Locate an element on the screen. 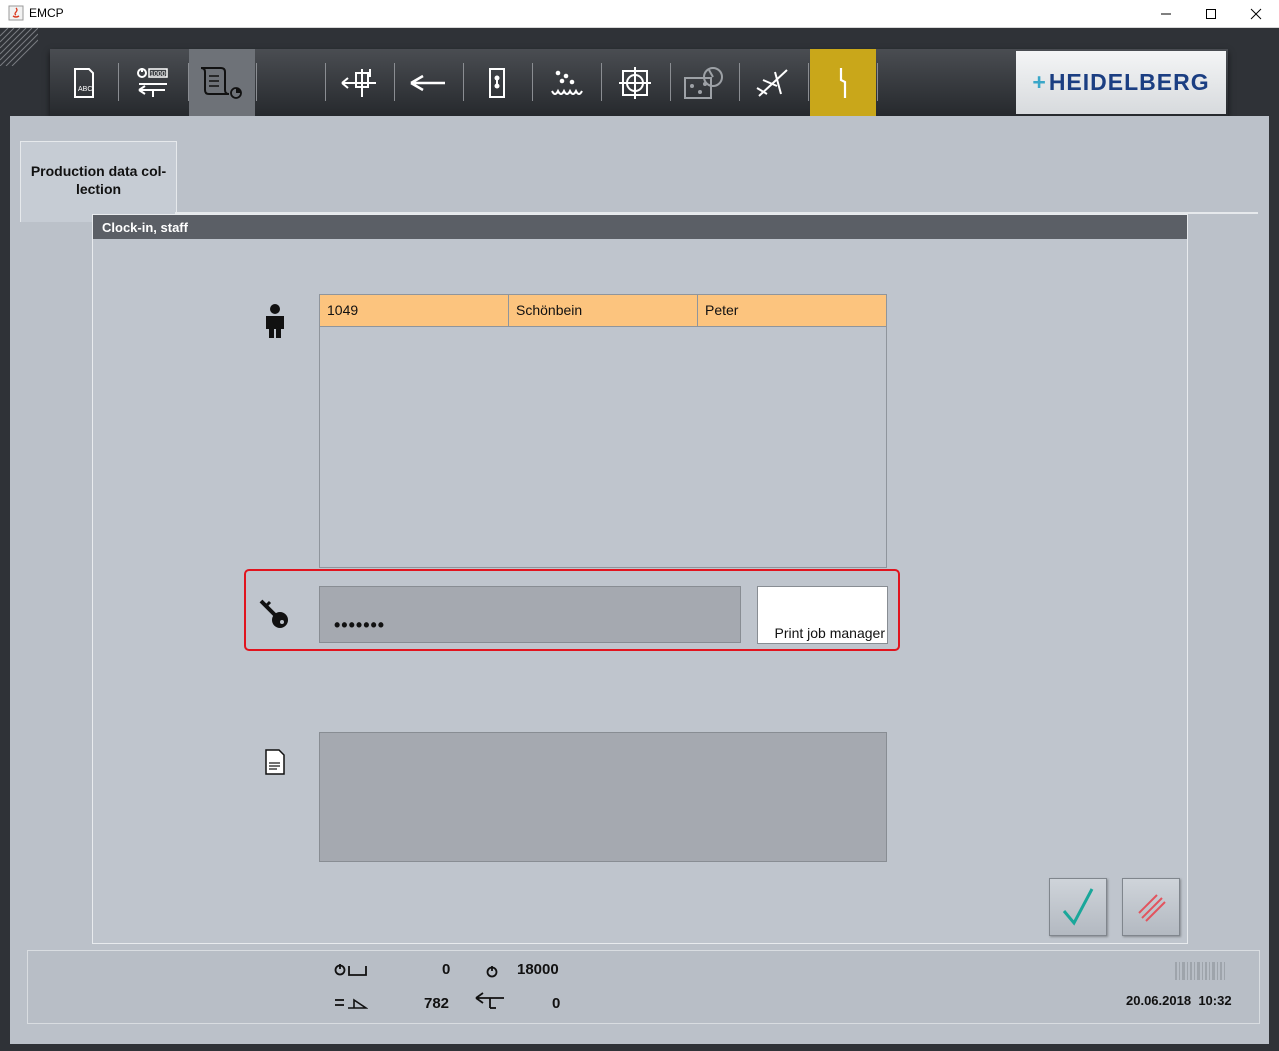 This screenshot has height=1051, width=1279. logo-text: HEIDELBERG is located at coordinates (1129, 82).